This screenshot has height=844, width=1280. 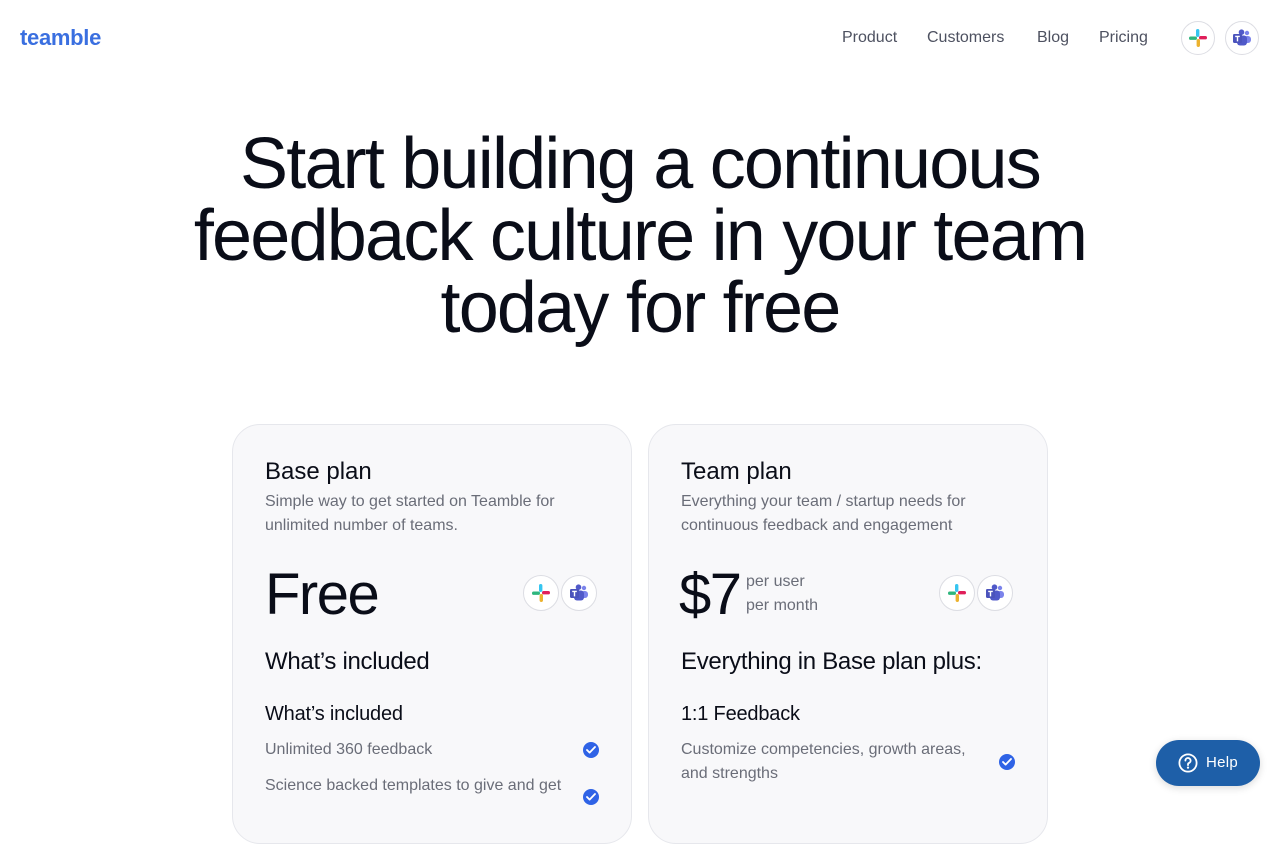 I want to click on plan-title: Team plan, so click(x=736, y=471).